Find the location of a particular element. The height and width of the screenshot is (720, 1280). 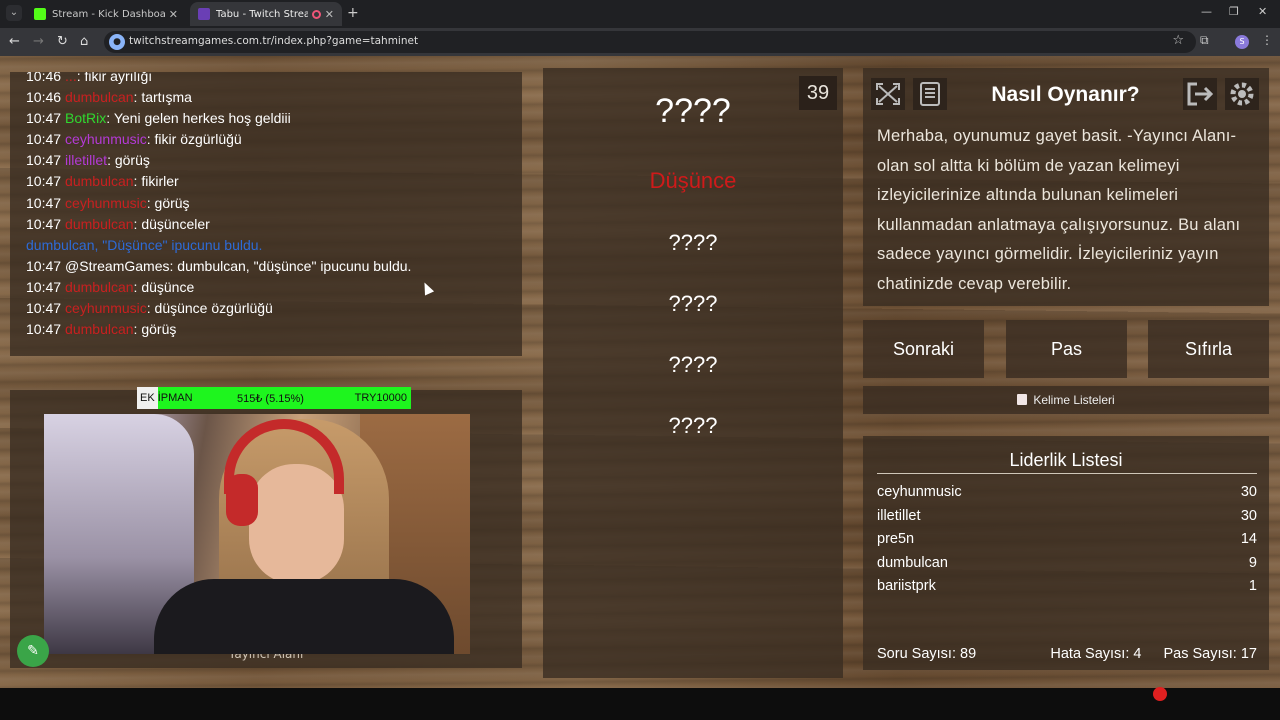

extensions-icon: ⧉ is located at coordinates (1204, 40).